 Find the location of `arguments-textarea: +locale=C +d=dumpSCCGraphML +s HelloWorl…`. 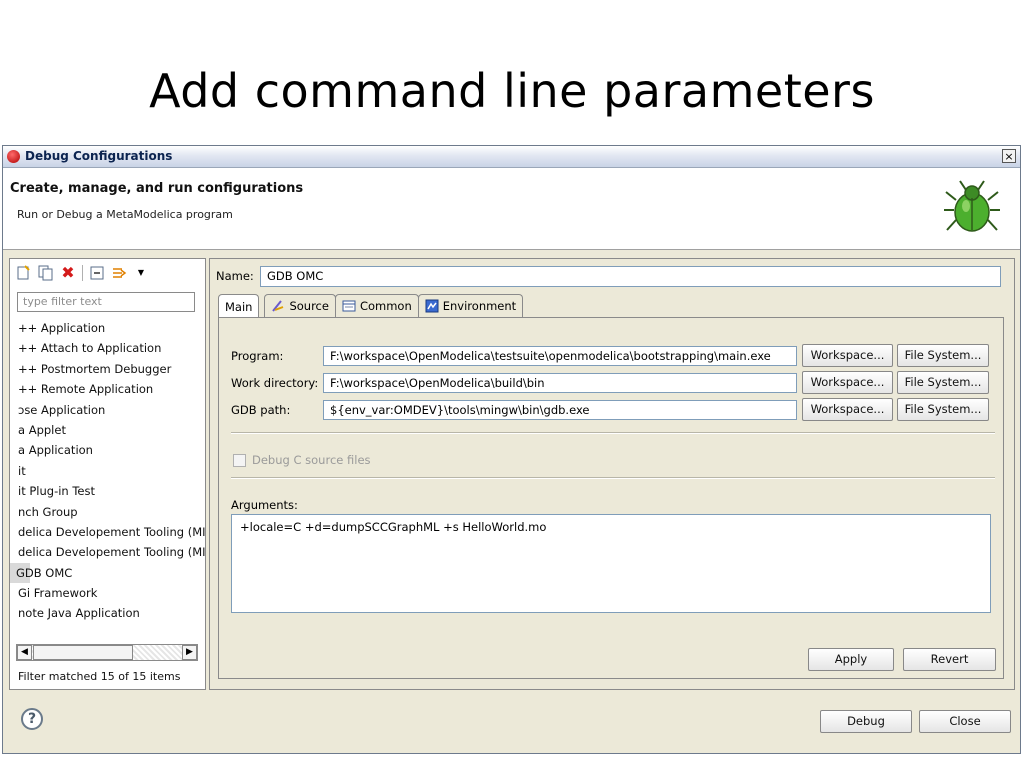

arguments-textarea: +locale=C +d=dumpSCCGraphML +s HelloWorl… is located at coordinates (611, 563).